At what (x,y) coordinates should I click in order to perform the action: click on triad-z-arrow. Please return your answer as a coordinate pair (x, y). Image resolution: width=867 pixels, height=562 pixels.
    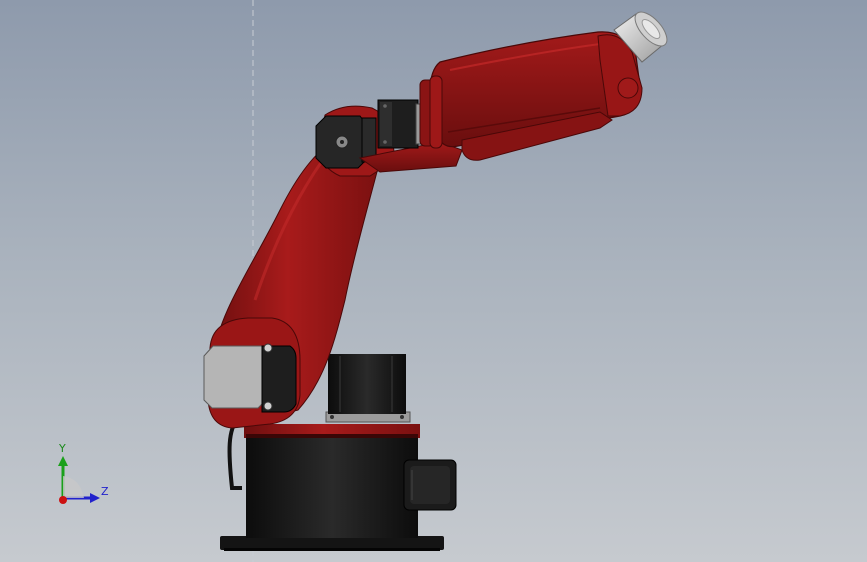
    Looking at the image, I should click on (95, 498).